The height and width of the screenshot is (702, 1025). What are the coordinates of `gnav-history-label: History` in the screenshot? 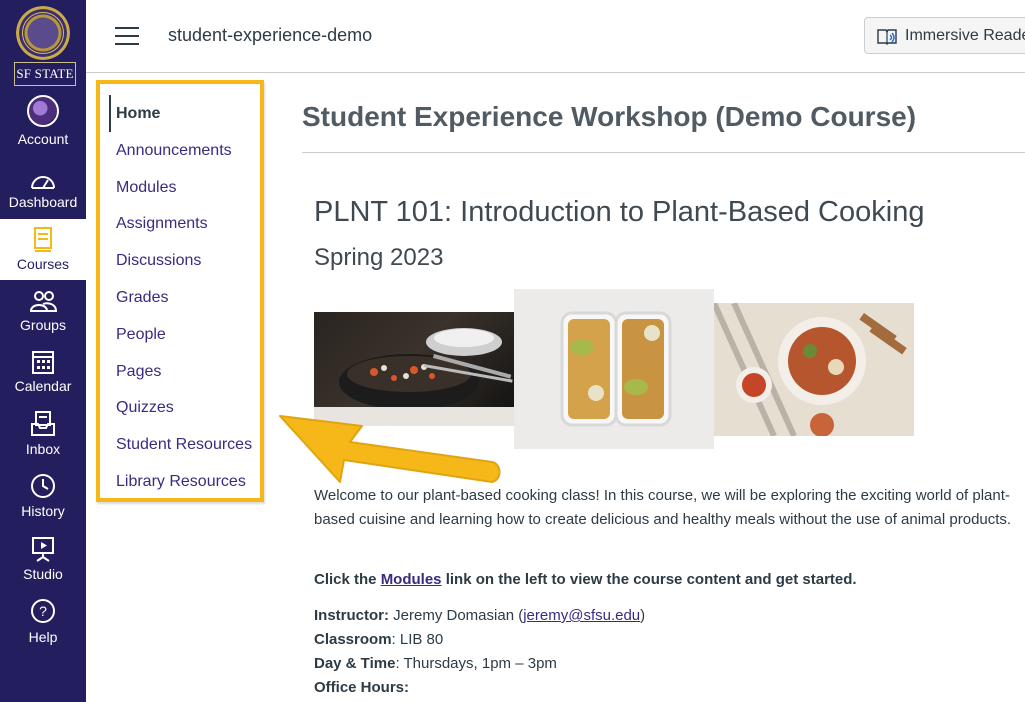 It's located at (43, 511).